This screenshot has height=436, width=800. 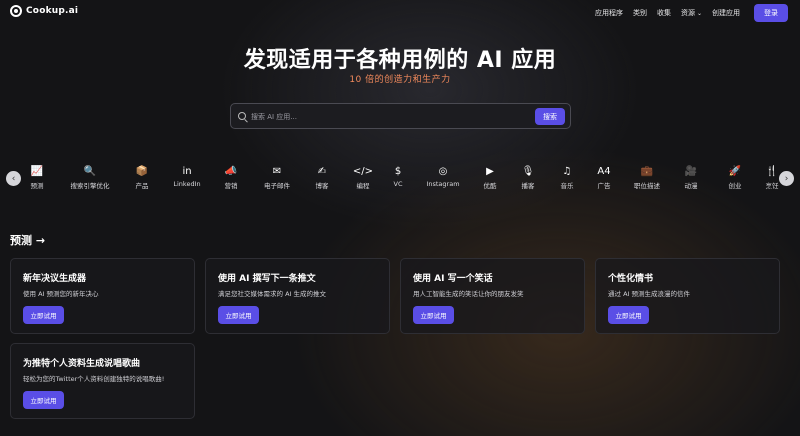 What do you see at coordinates (631, 279) in the screenshot?
I see `card-title: 个性化情书` at bounding box center [631, 279].